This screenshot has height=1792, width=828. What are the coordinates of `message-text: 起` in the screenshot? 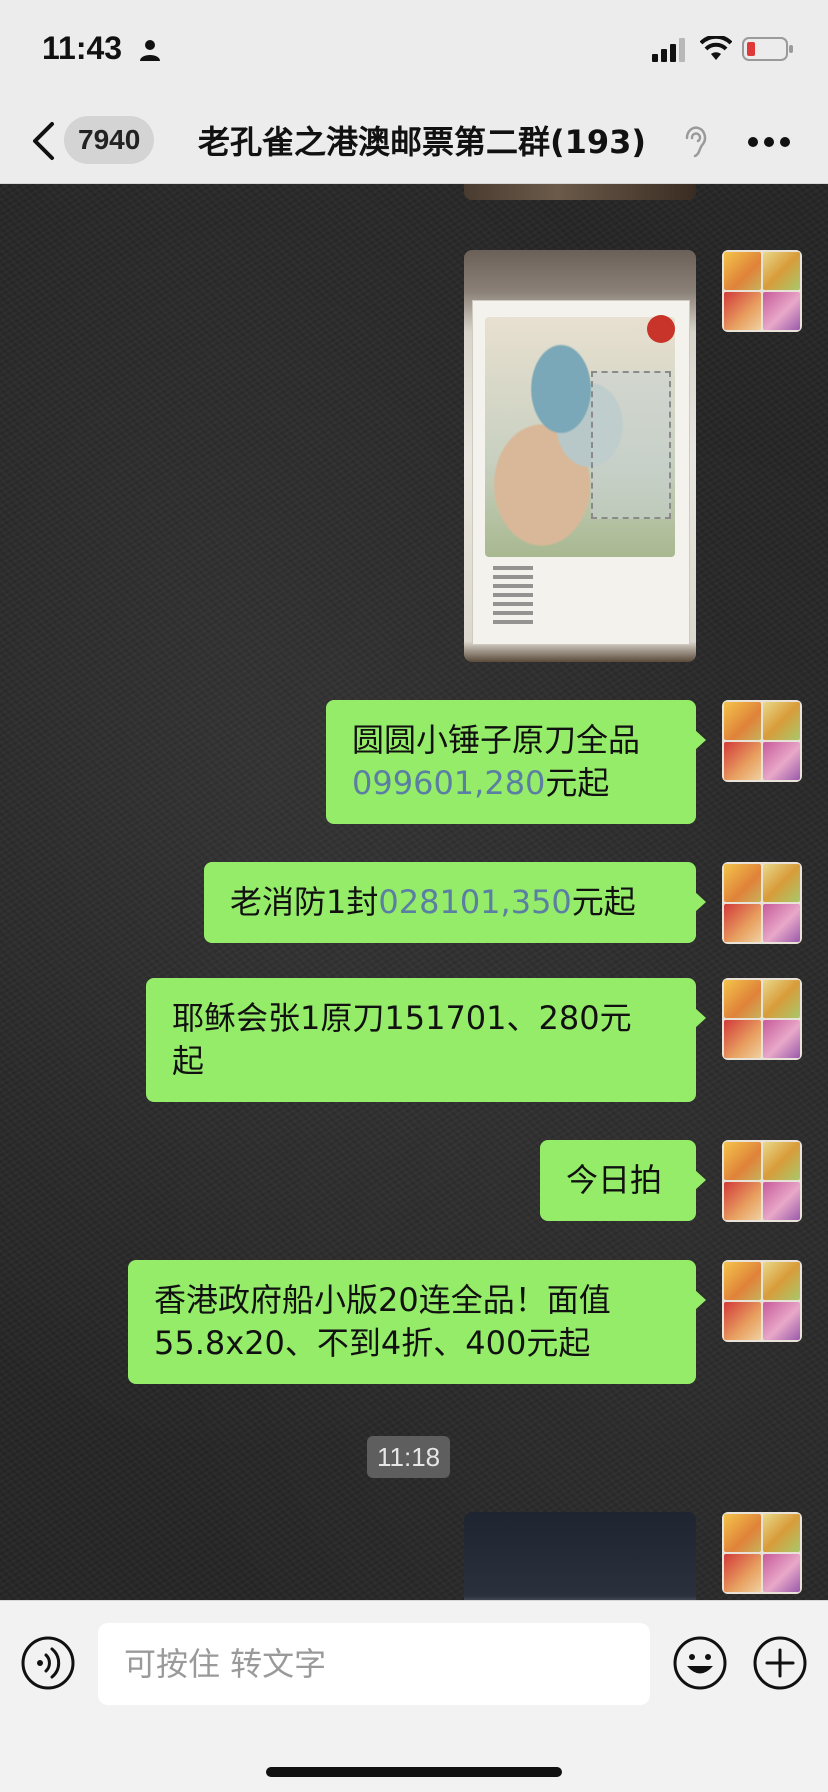 It's located at (188, 1061).